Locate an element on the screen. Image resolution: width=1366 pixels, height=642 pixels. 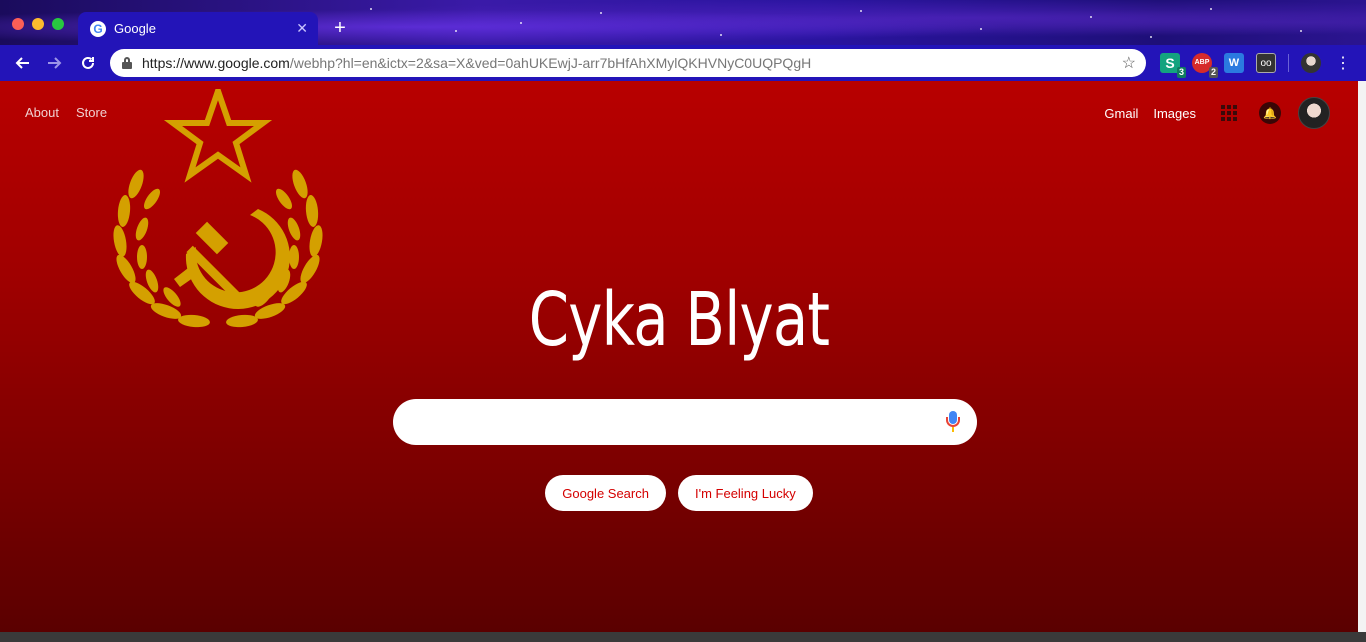
title-bar: G Google ✕ + is located at coordinates (683, 22).